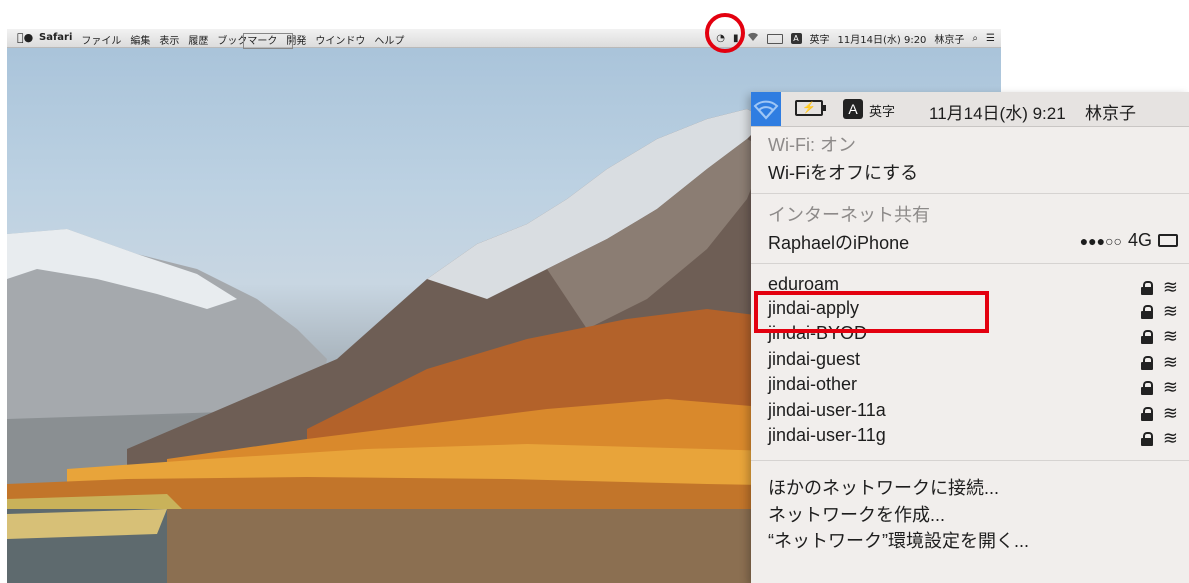 The height and width of the screenshot is (583, 1189). I want to click on signal-dots: ●●●○○, so click(1100, 240).